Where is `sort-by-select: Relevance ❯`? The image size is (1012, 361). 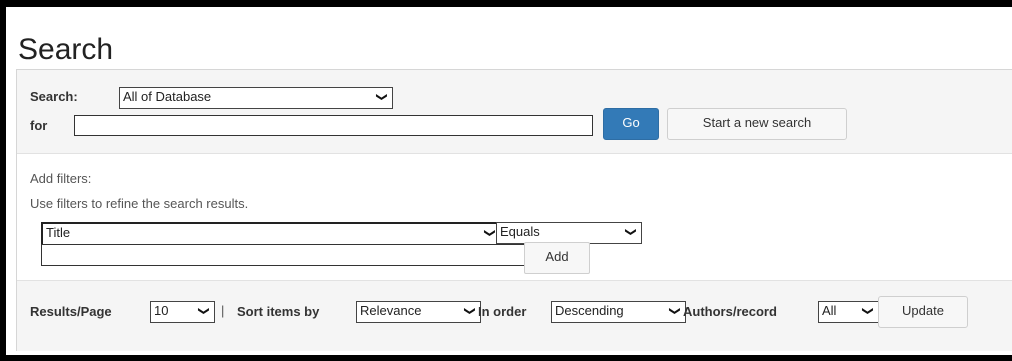 sort-by-select: Relevance ❯ is located at coordinates (418, 312).